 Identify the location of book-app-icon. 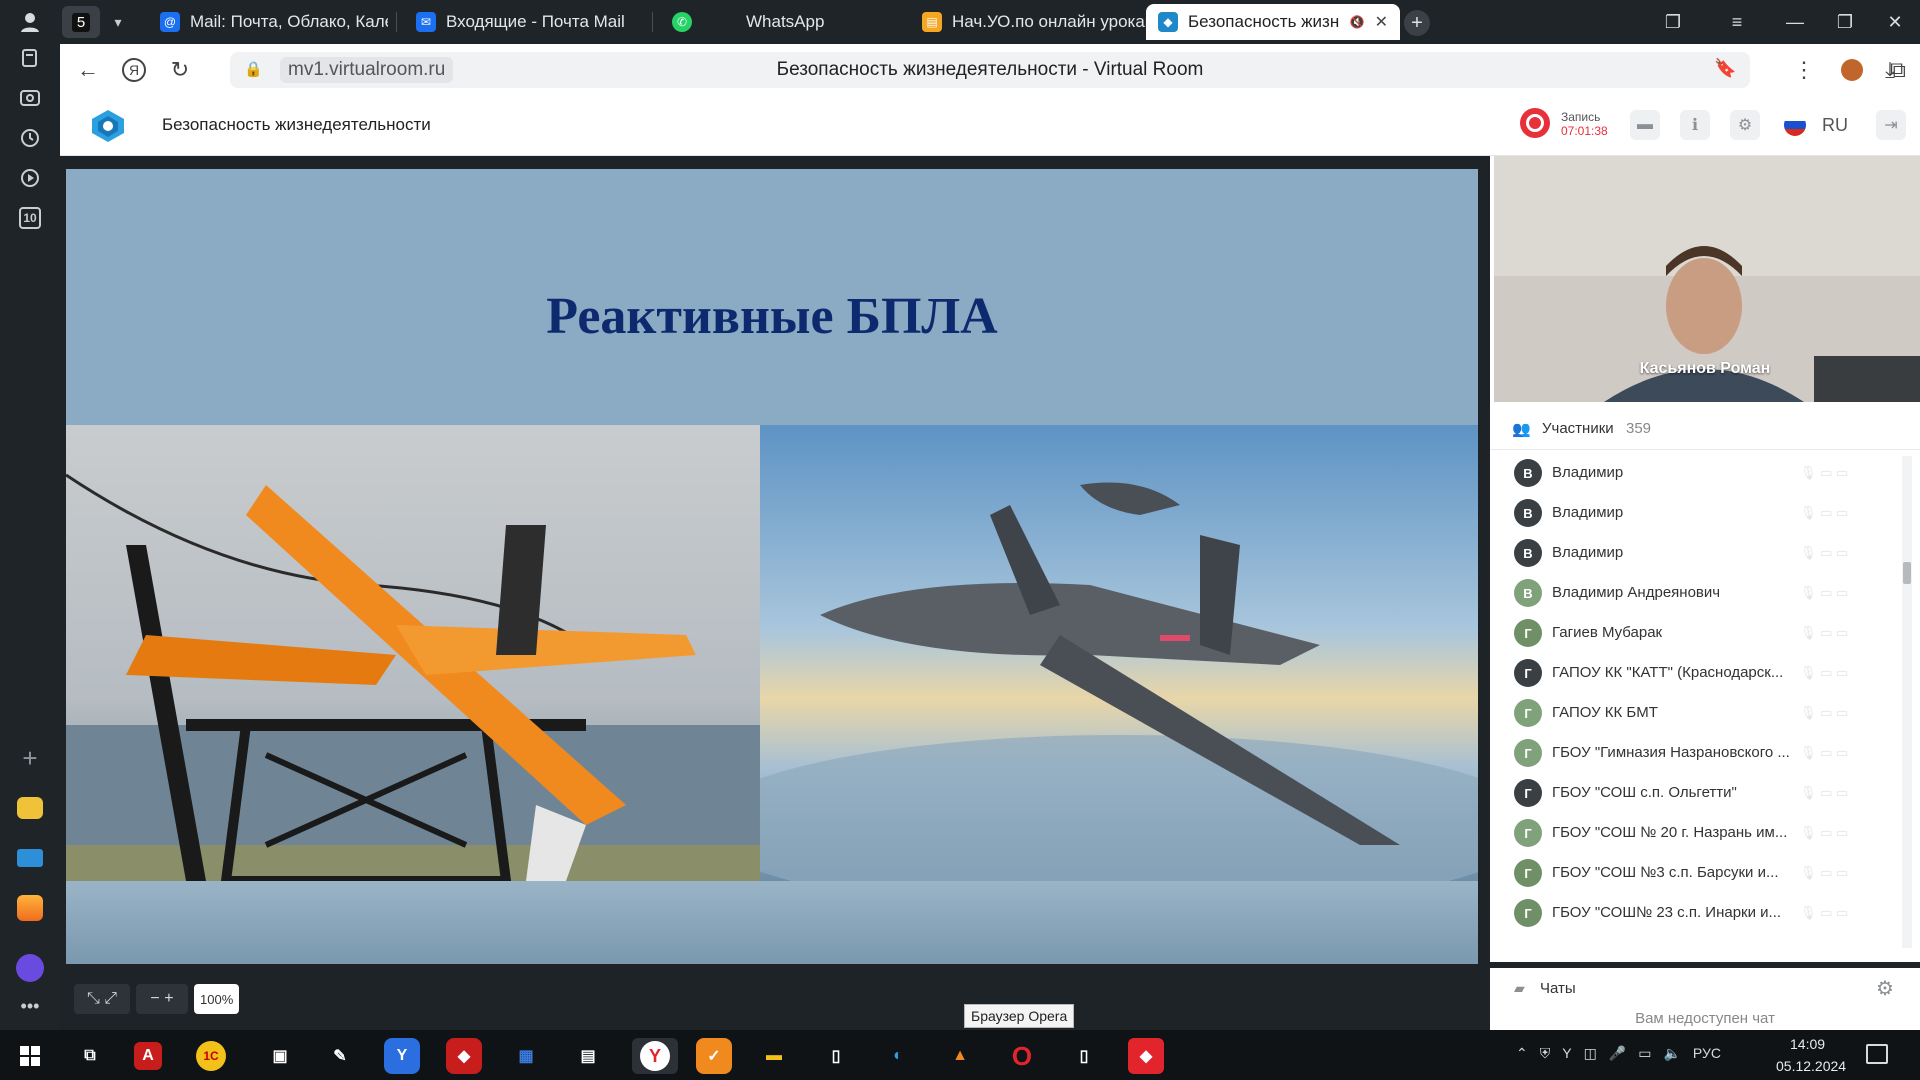
(30, 858).